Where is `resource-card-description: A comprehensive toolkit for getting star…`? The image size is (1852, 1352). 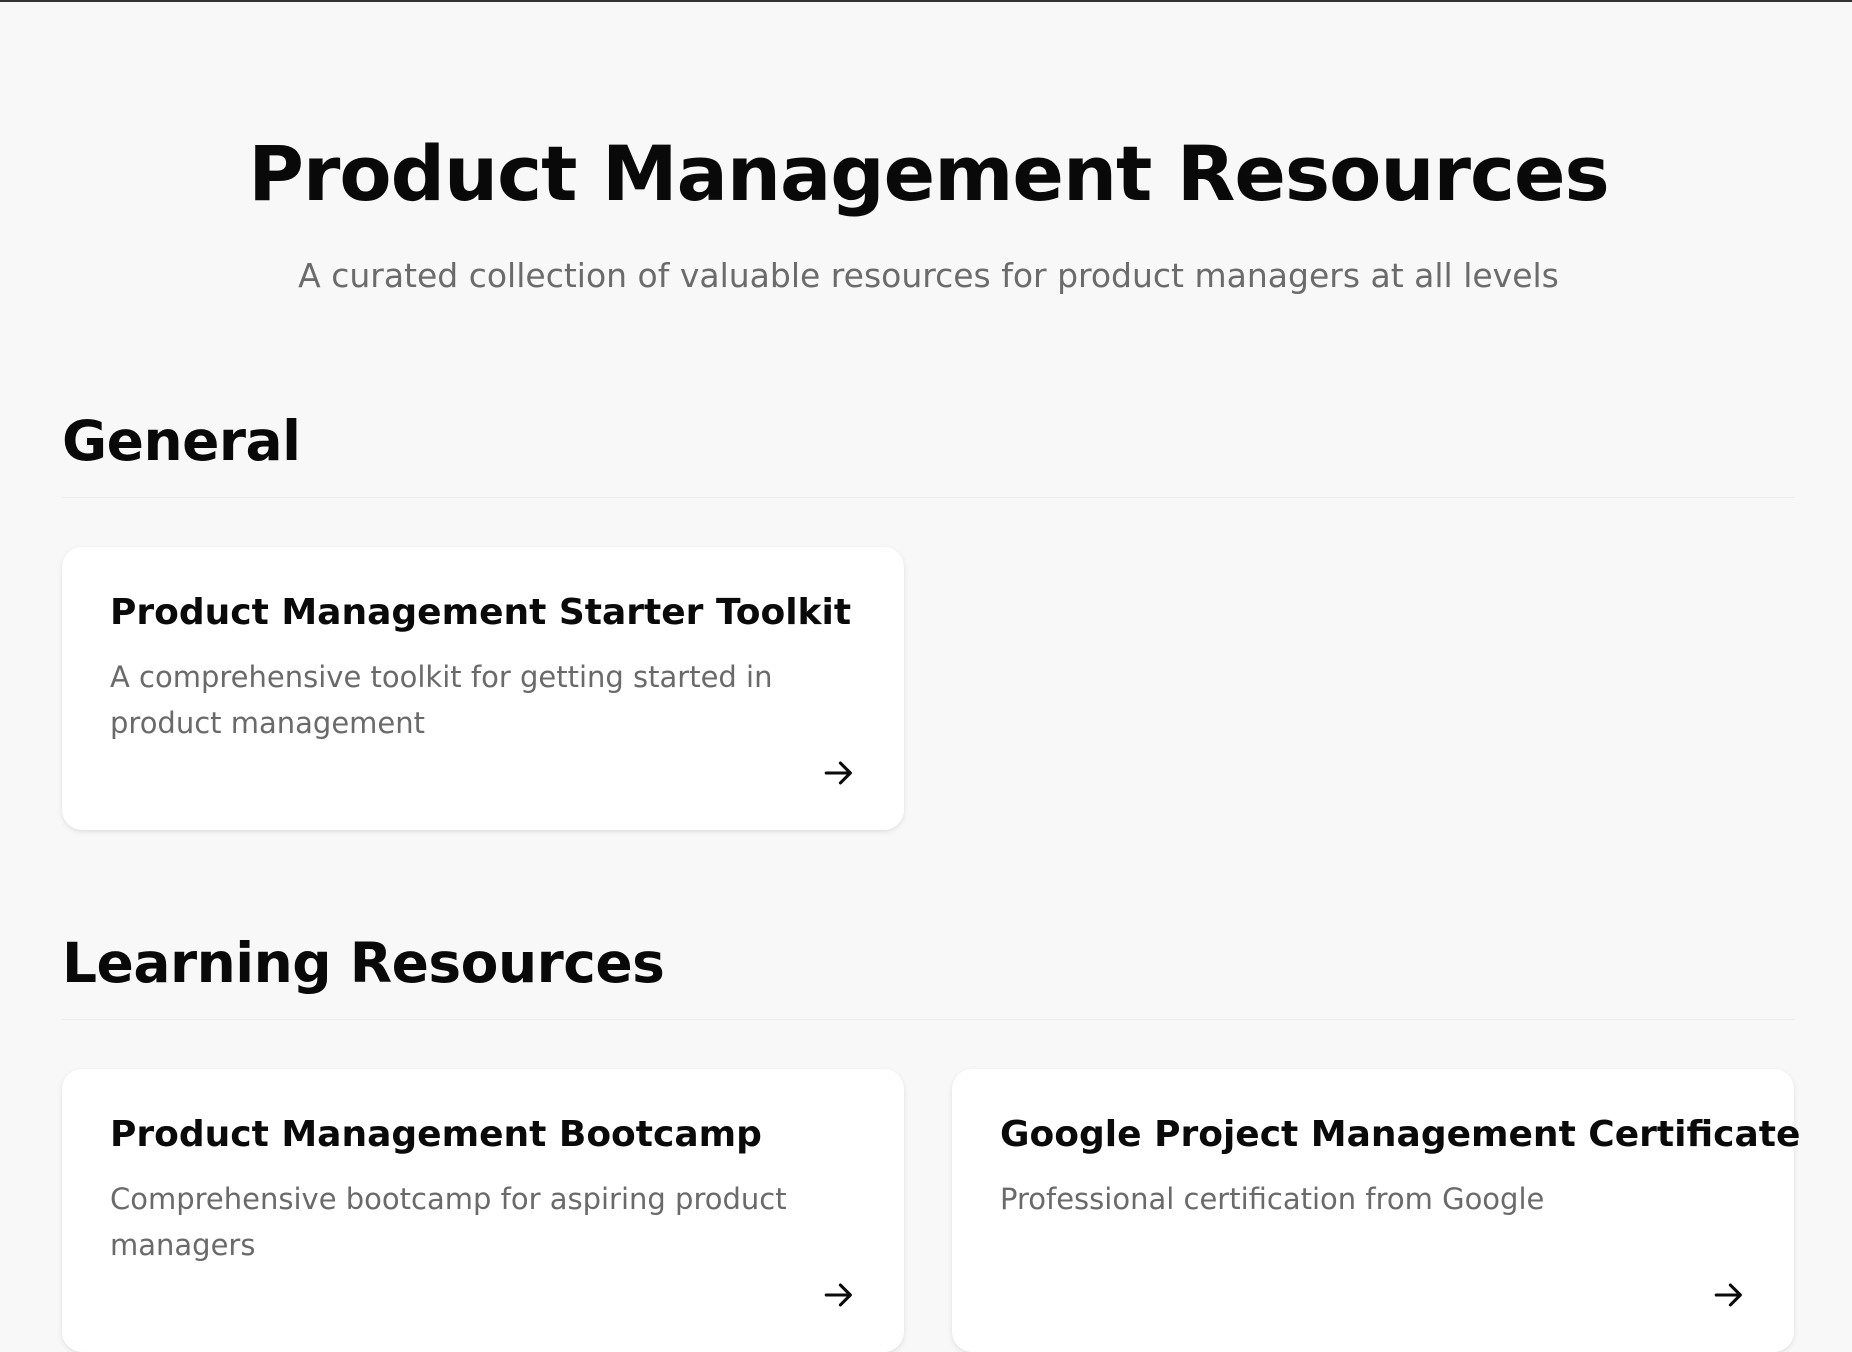 resource-card-description: A comprehensive toolkit for getting star… is located at coordinates (441, 700).